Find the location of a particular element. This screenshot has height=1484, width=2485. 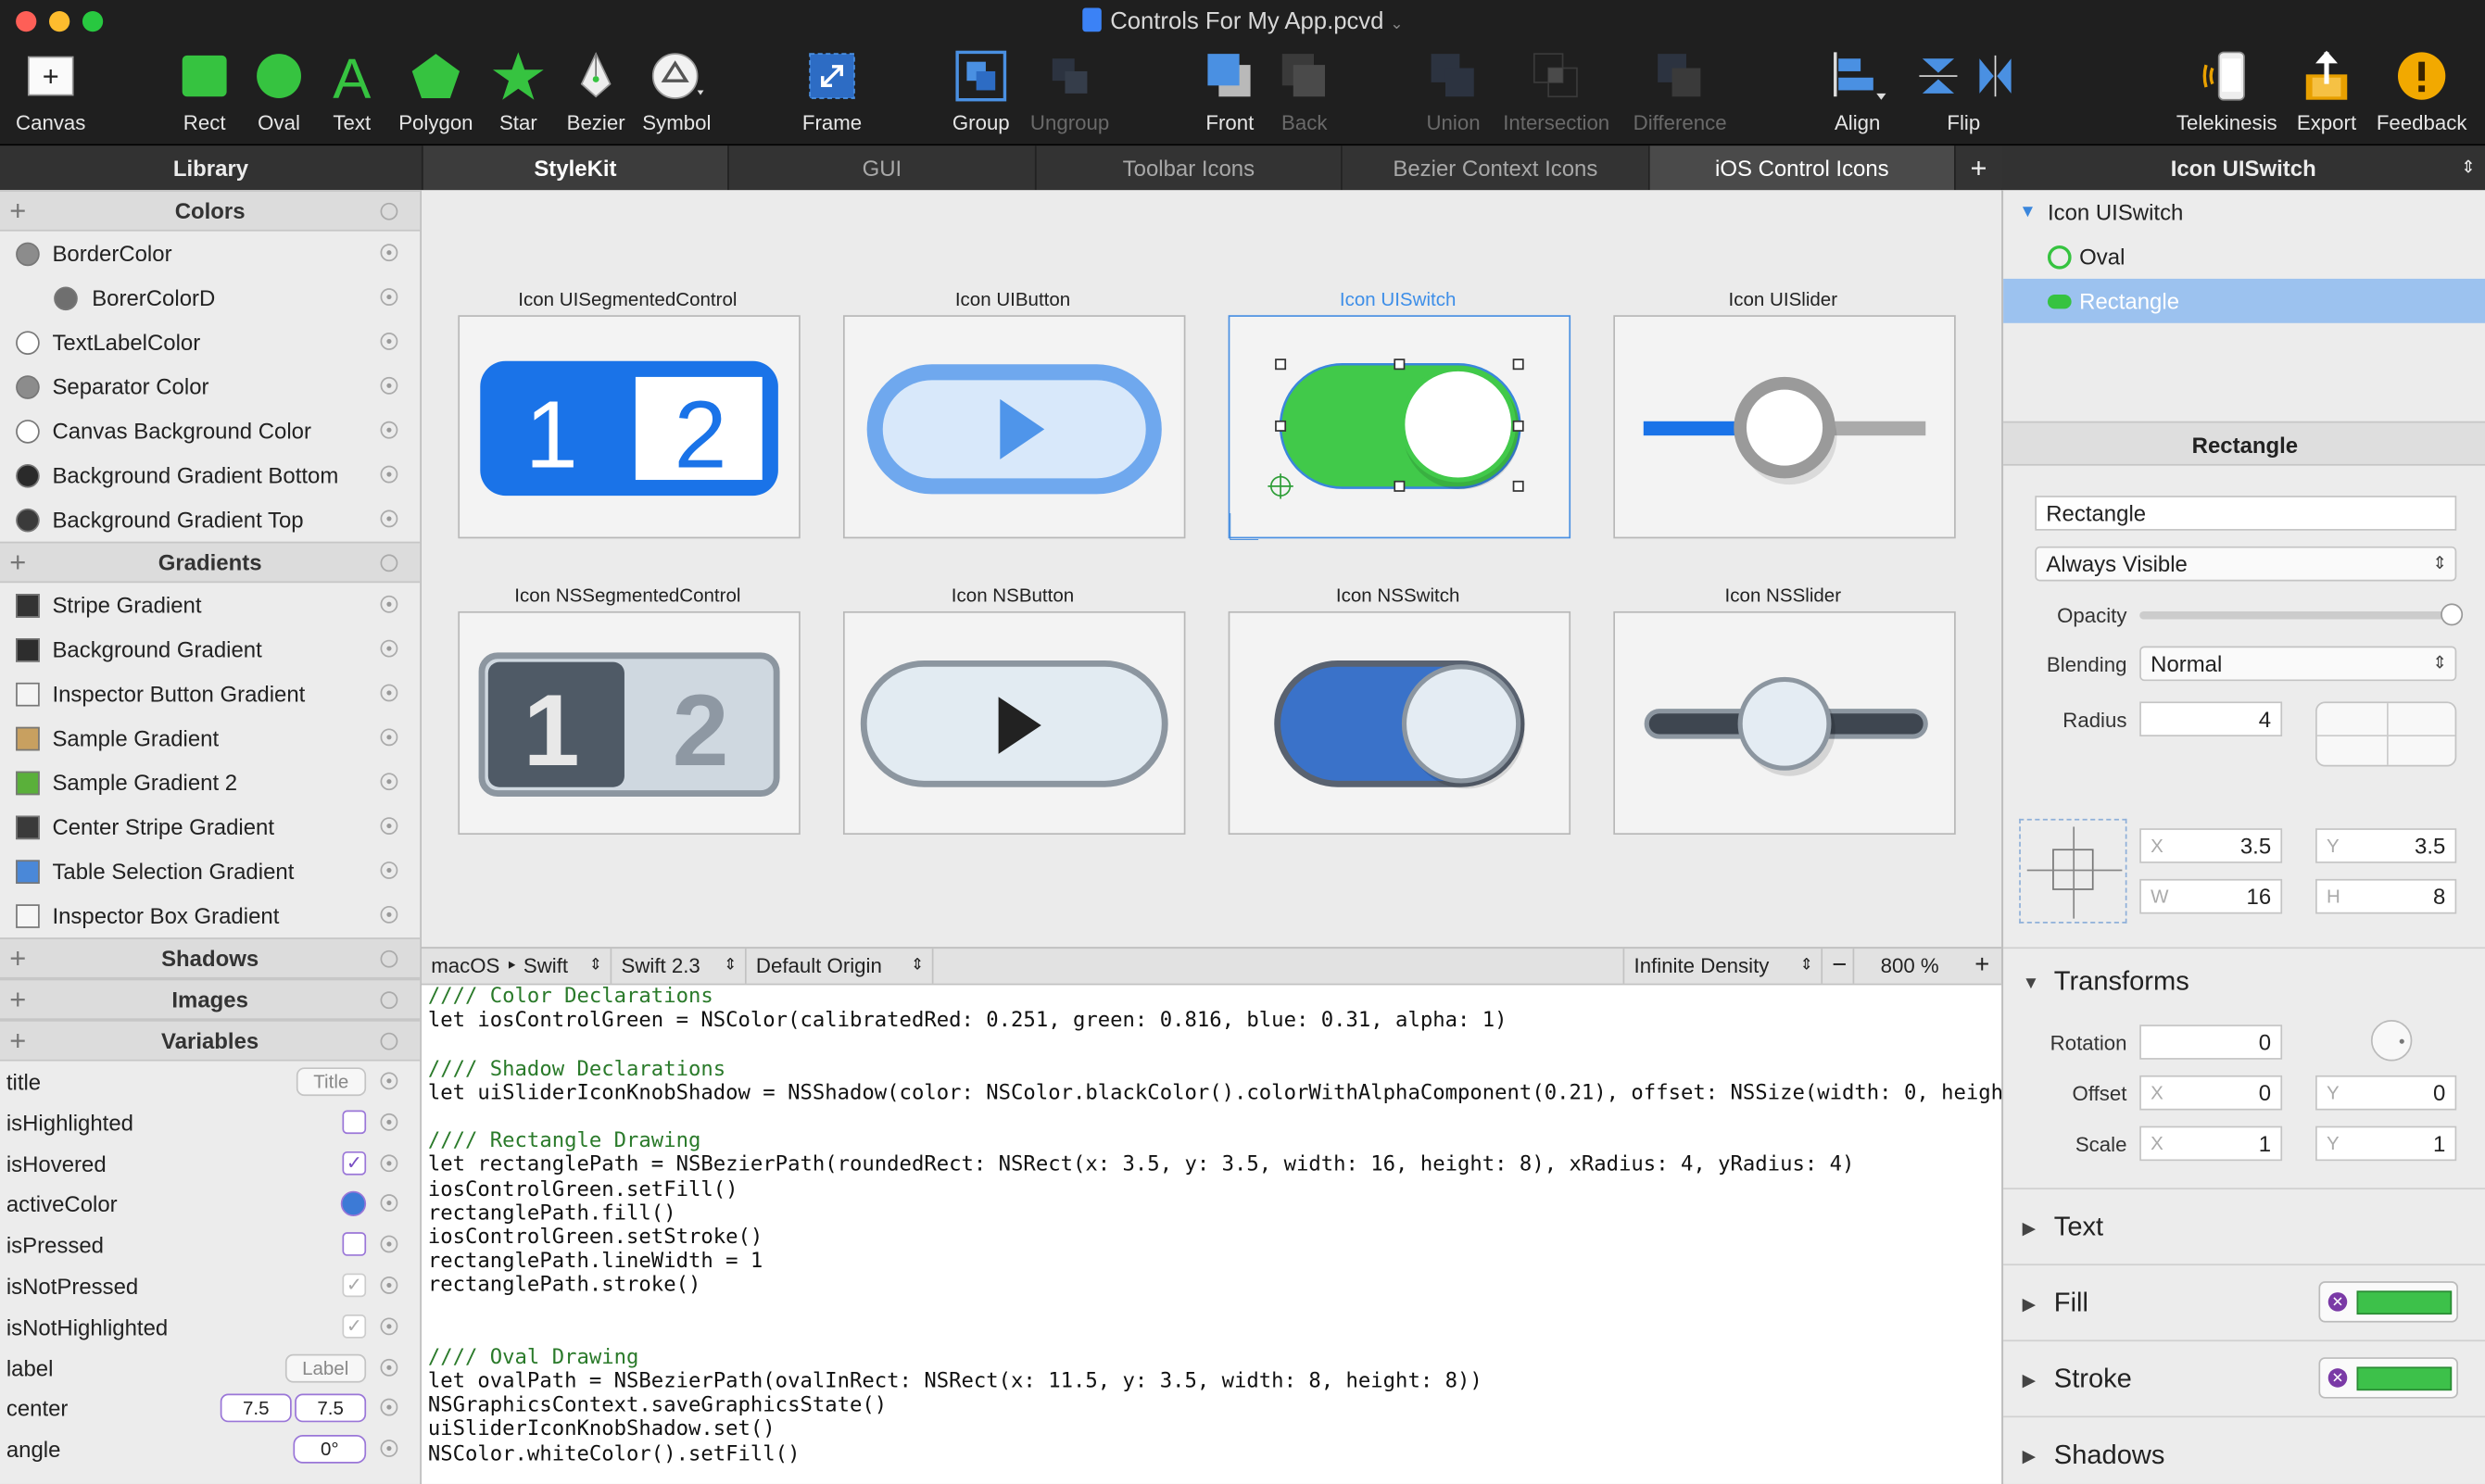

width-field: W 16 is located at coordinates (2211, 896).